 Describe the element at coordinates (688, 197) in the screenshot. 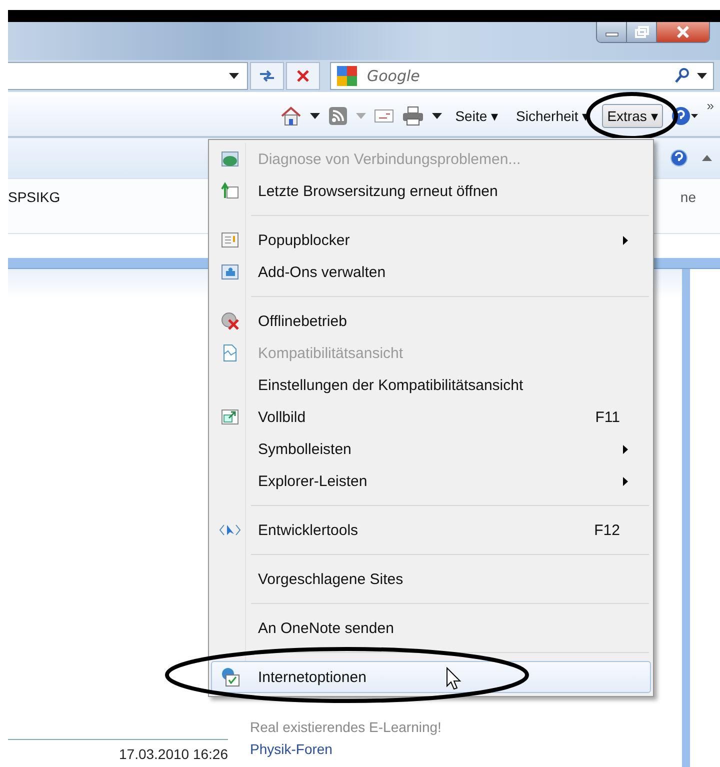

I see `cut-text: ne` at that location.